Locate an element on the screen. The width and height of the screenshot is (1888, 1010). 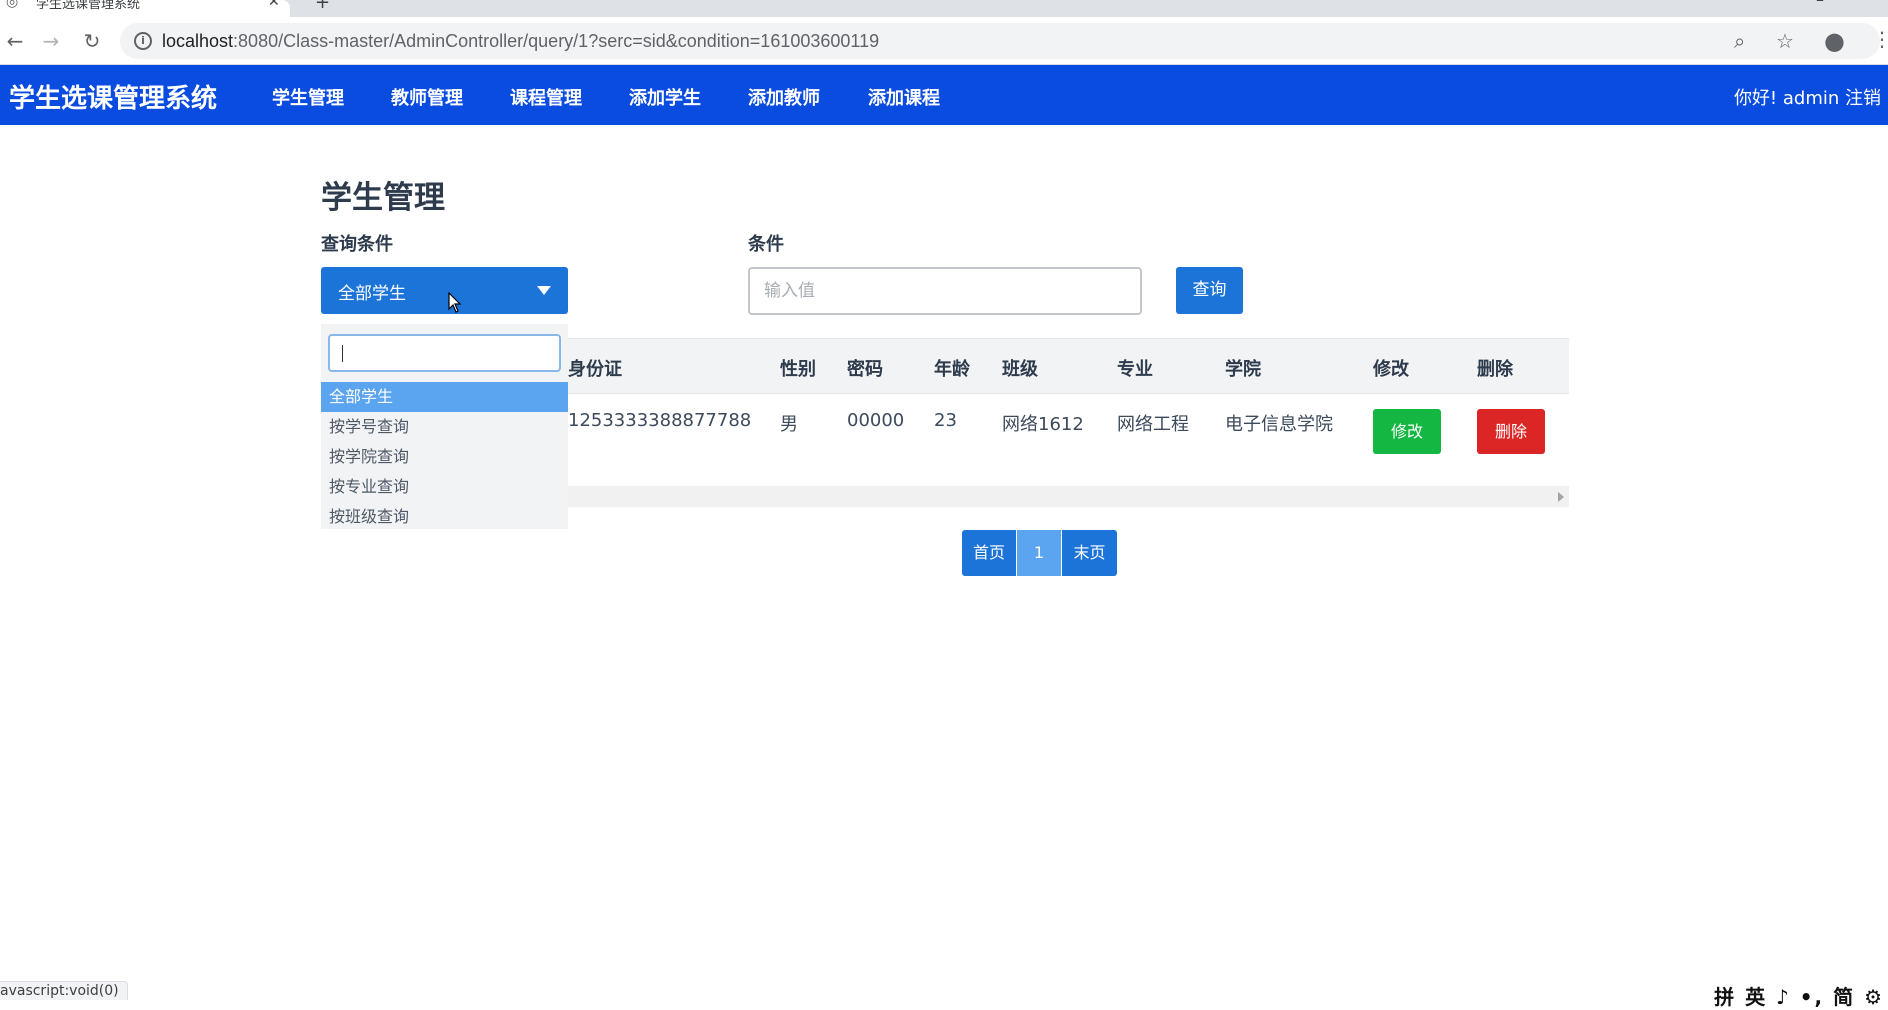
first-page-button: 首页 is located at coordinates (989, 553).